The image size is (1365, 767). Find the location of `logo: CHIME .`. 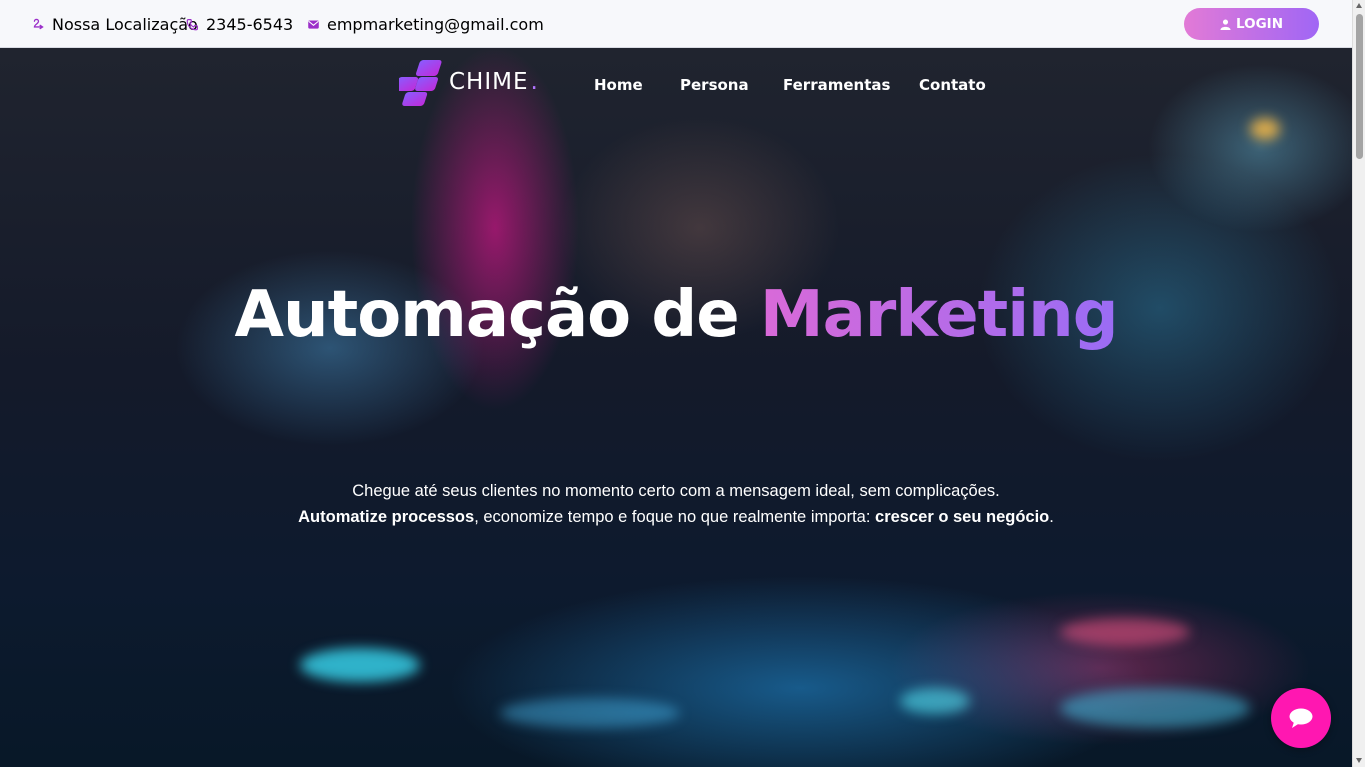

logo: CHIME . is located at coordinates (468, 82).